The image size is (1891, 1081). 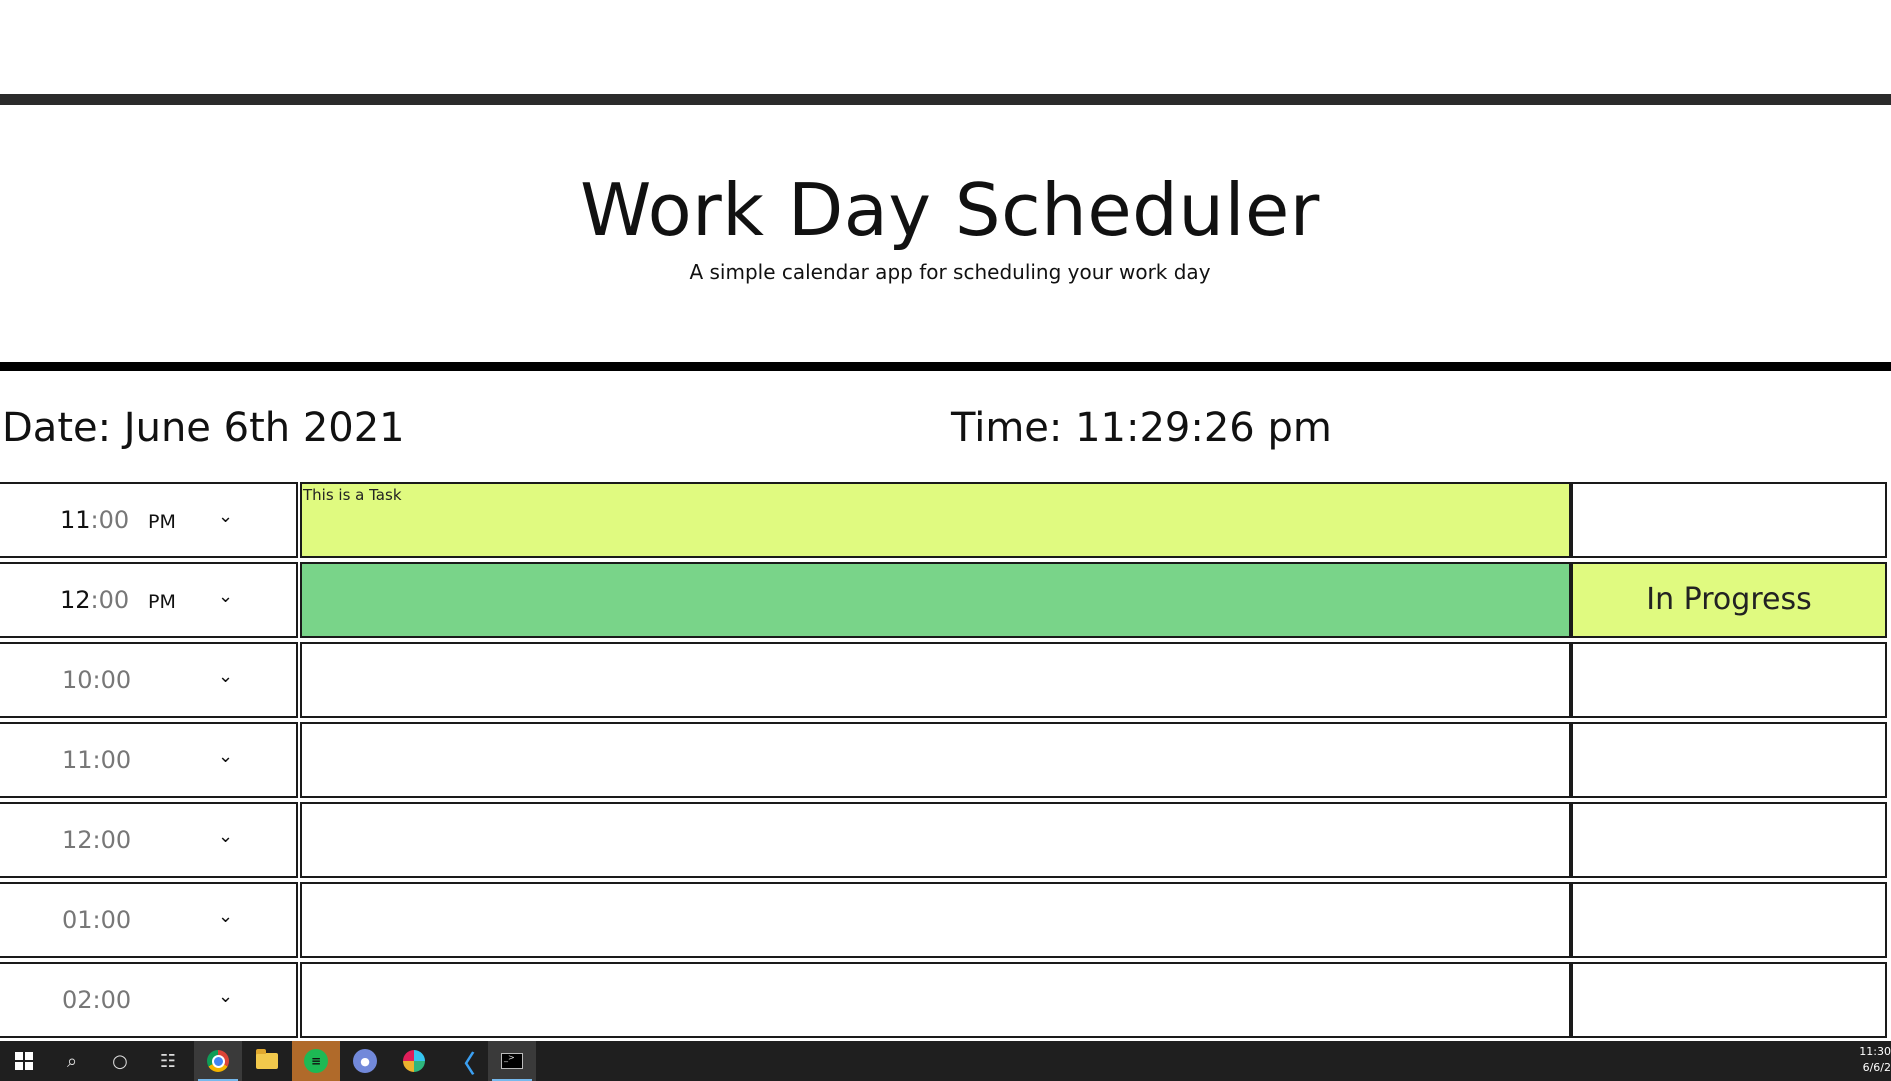 What do you see at coordinates (316, 1061) in the screenshot?
I see `spotify-icon: ≡` at bounding box center [316, 1061].